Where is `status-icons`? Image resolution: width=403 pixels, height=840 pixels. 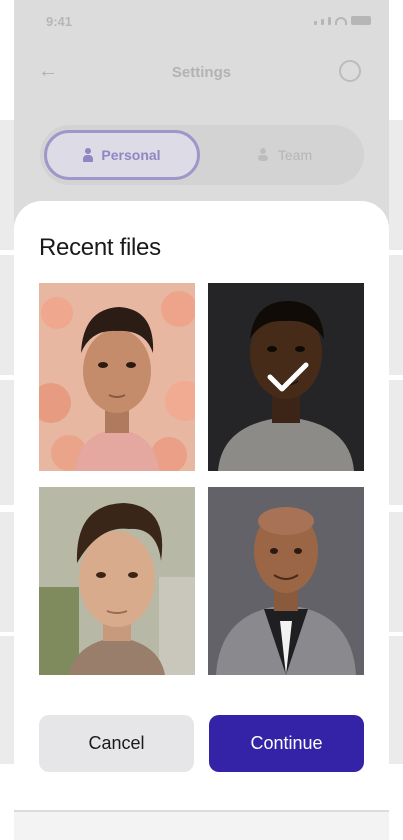 status-icons is located at coordinates (342, 20).